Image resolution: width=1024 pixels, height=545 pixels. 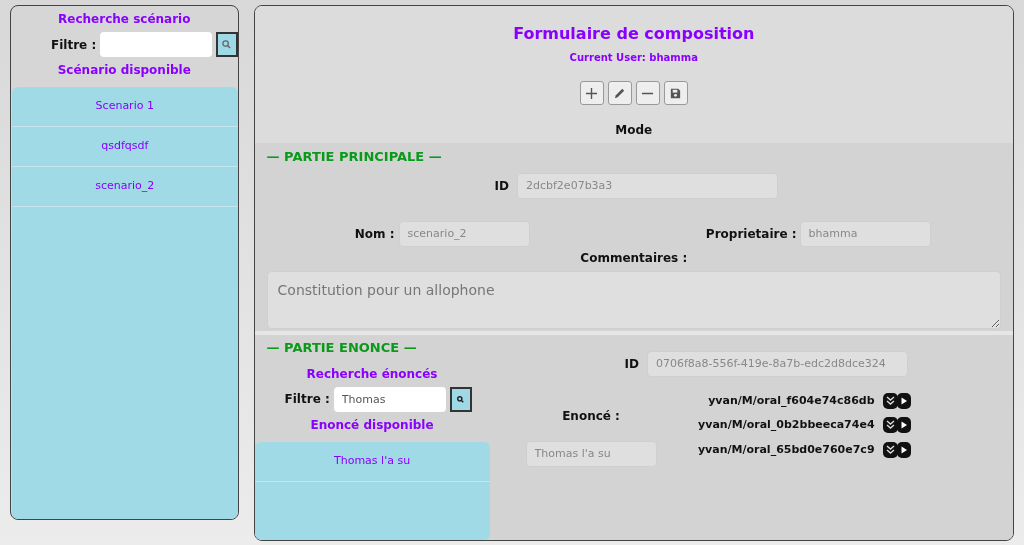 What do you see at coordinates (634, 258) in the screenshot?
I see `comments-label: Commentaires :` at bounding box center [634, 258].